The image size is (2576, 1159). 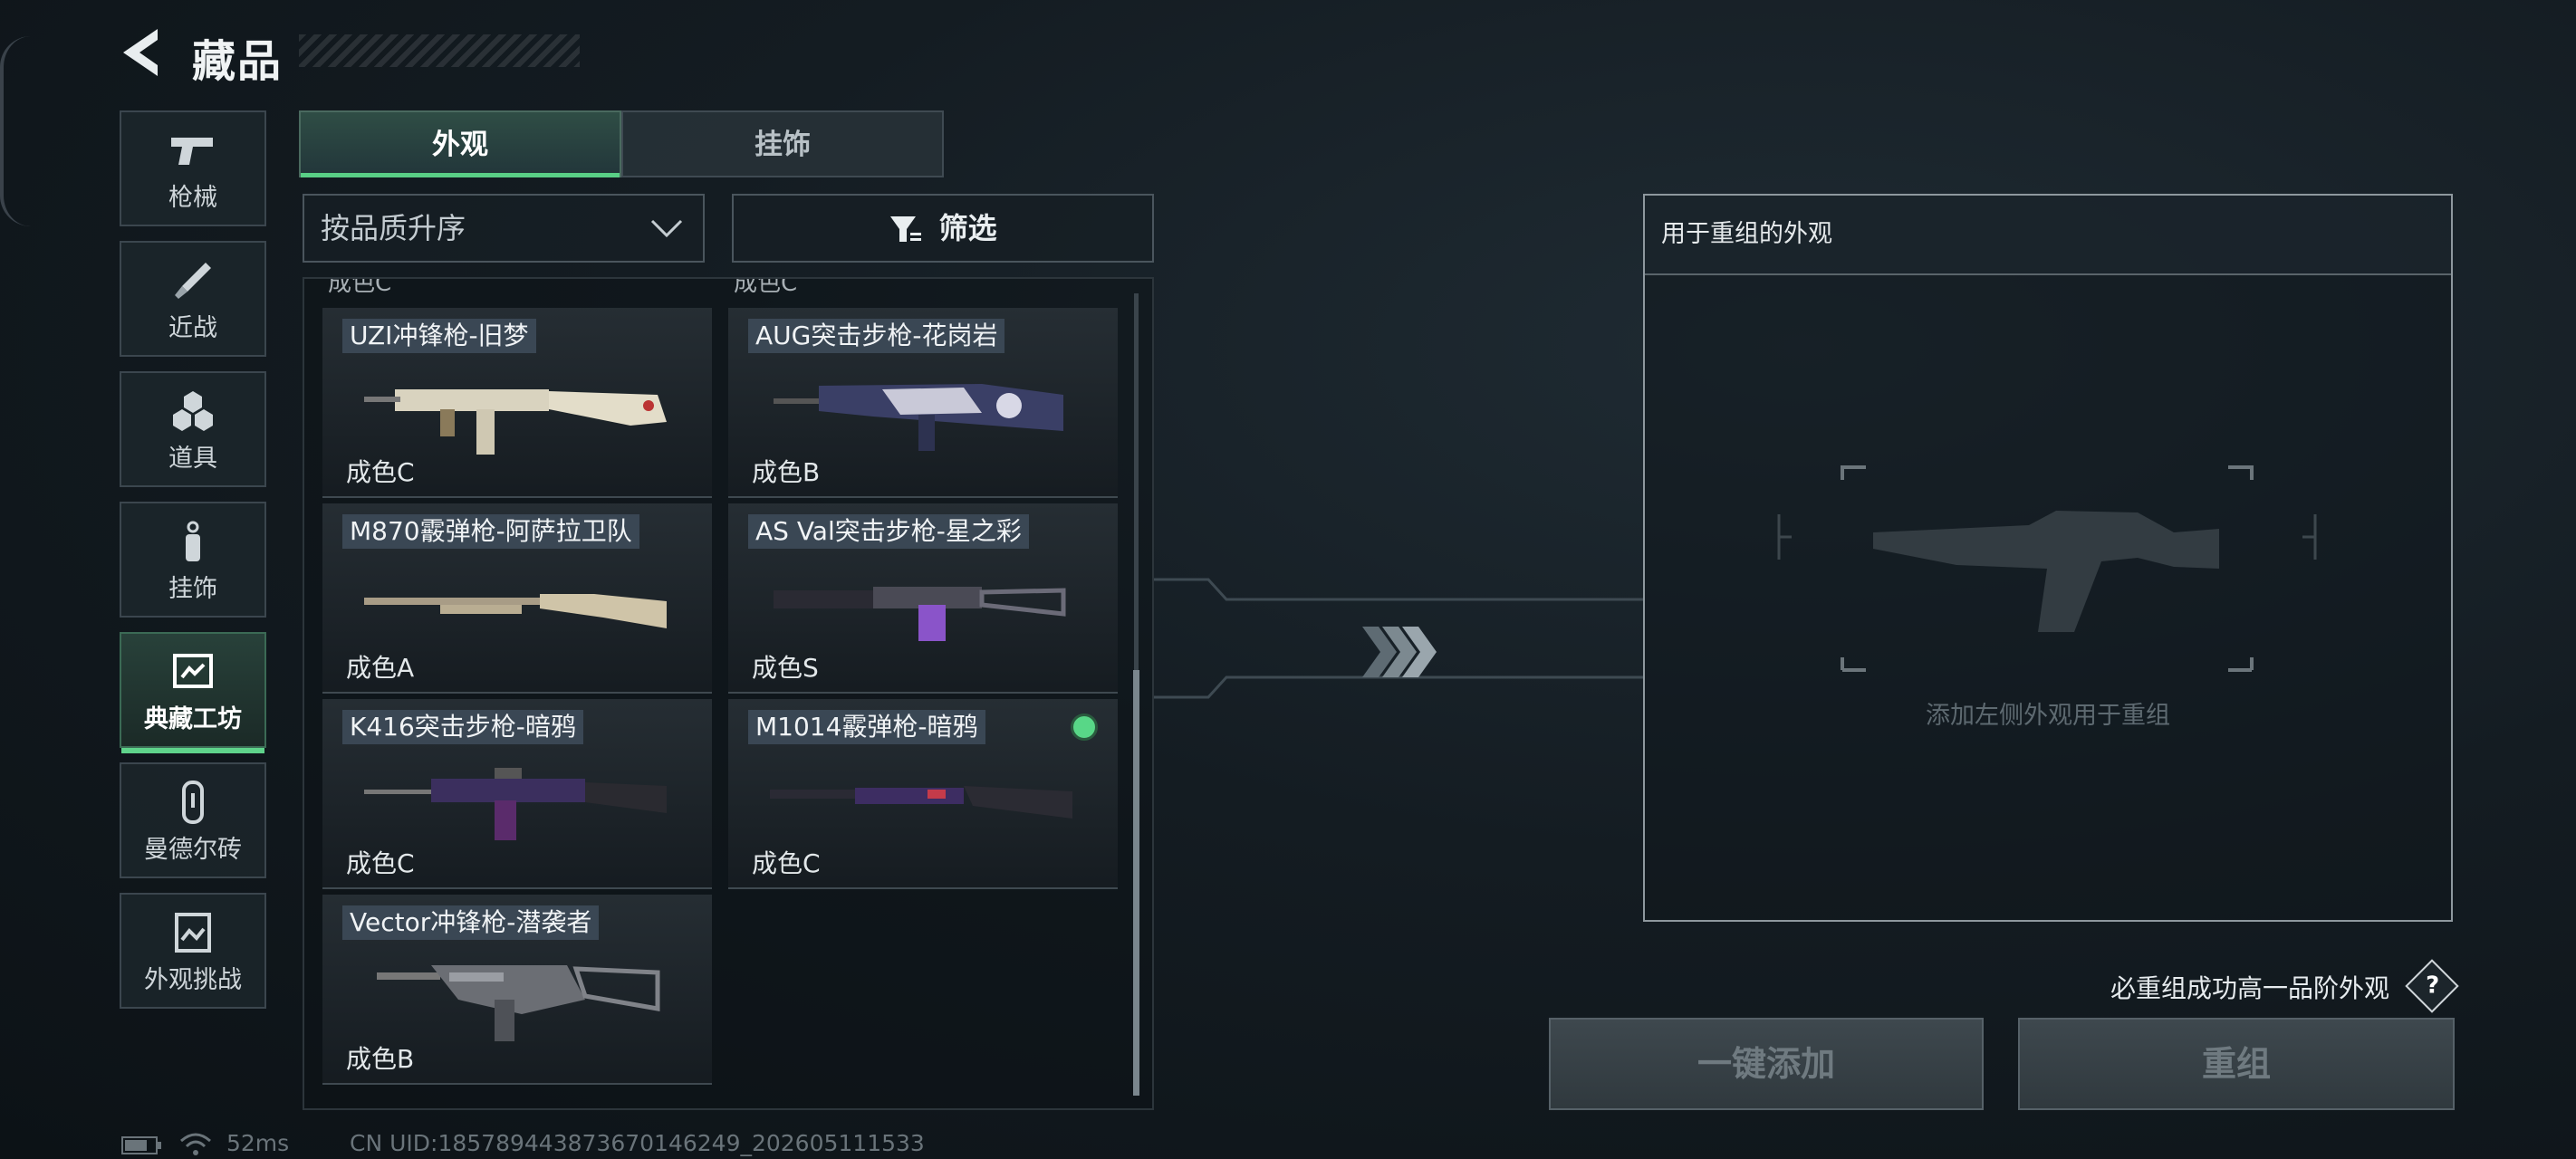 What do you see at coordinates (504, 228) in the screenshot?
I see `sort-dropdown: 按品质升序` at bounding box center [504, 228].